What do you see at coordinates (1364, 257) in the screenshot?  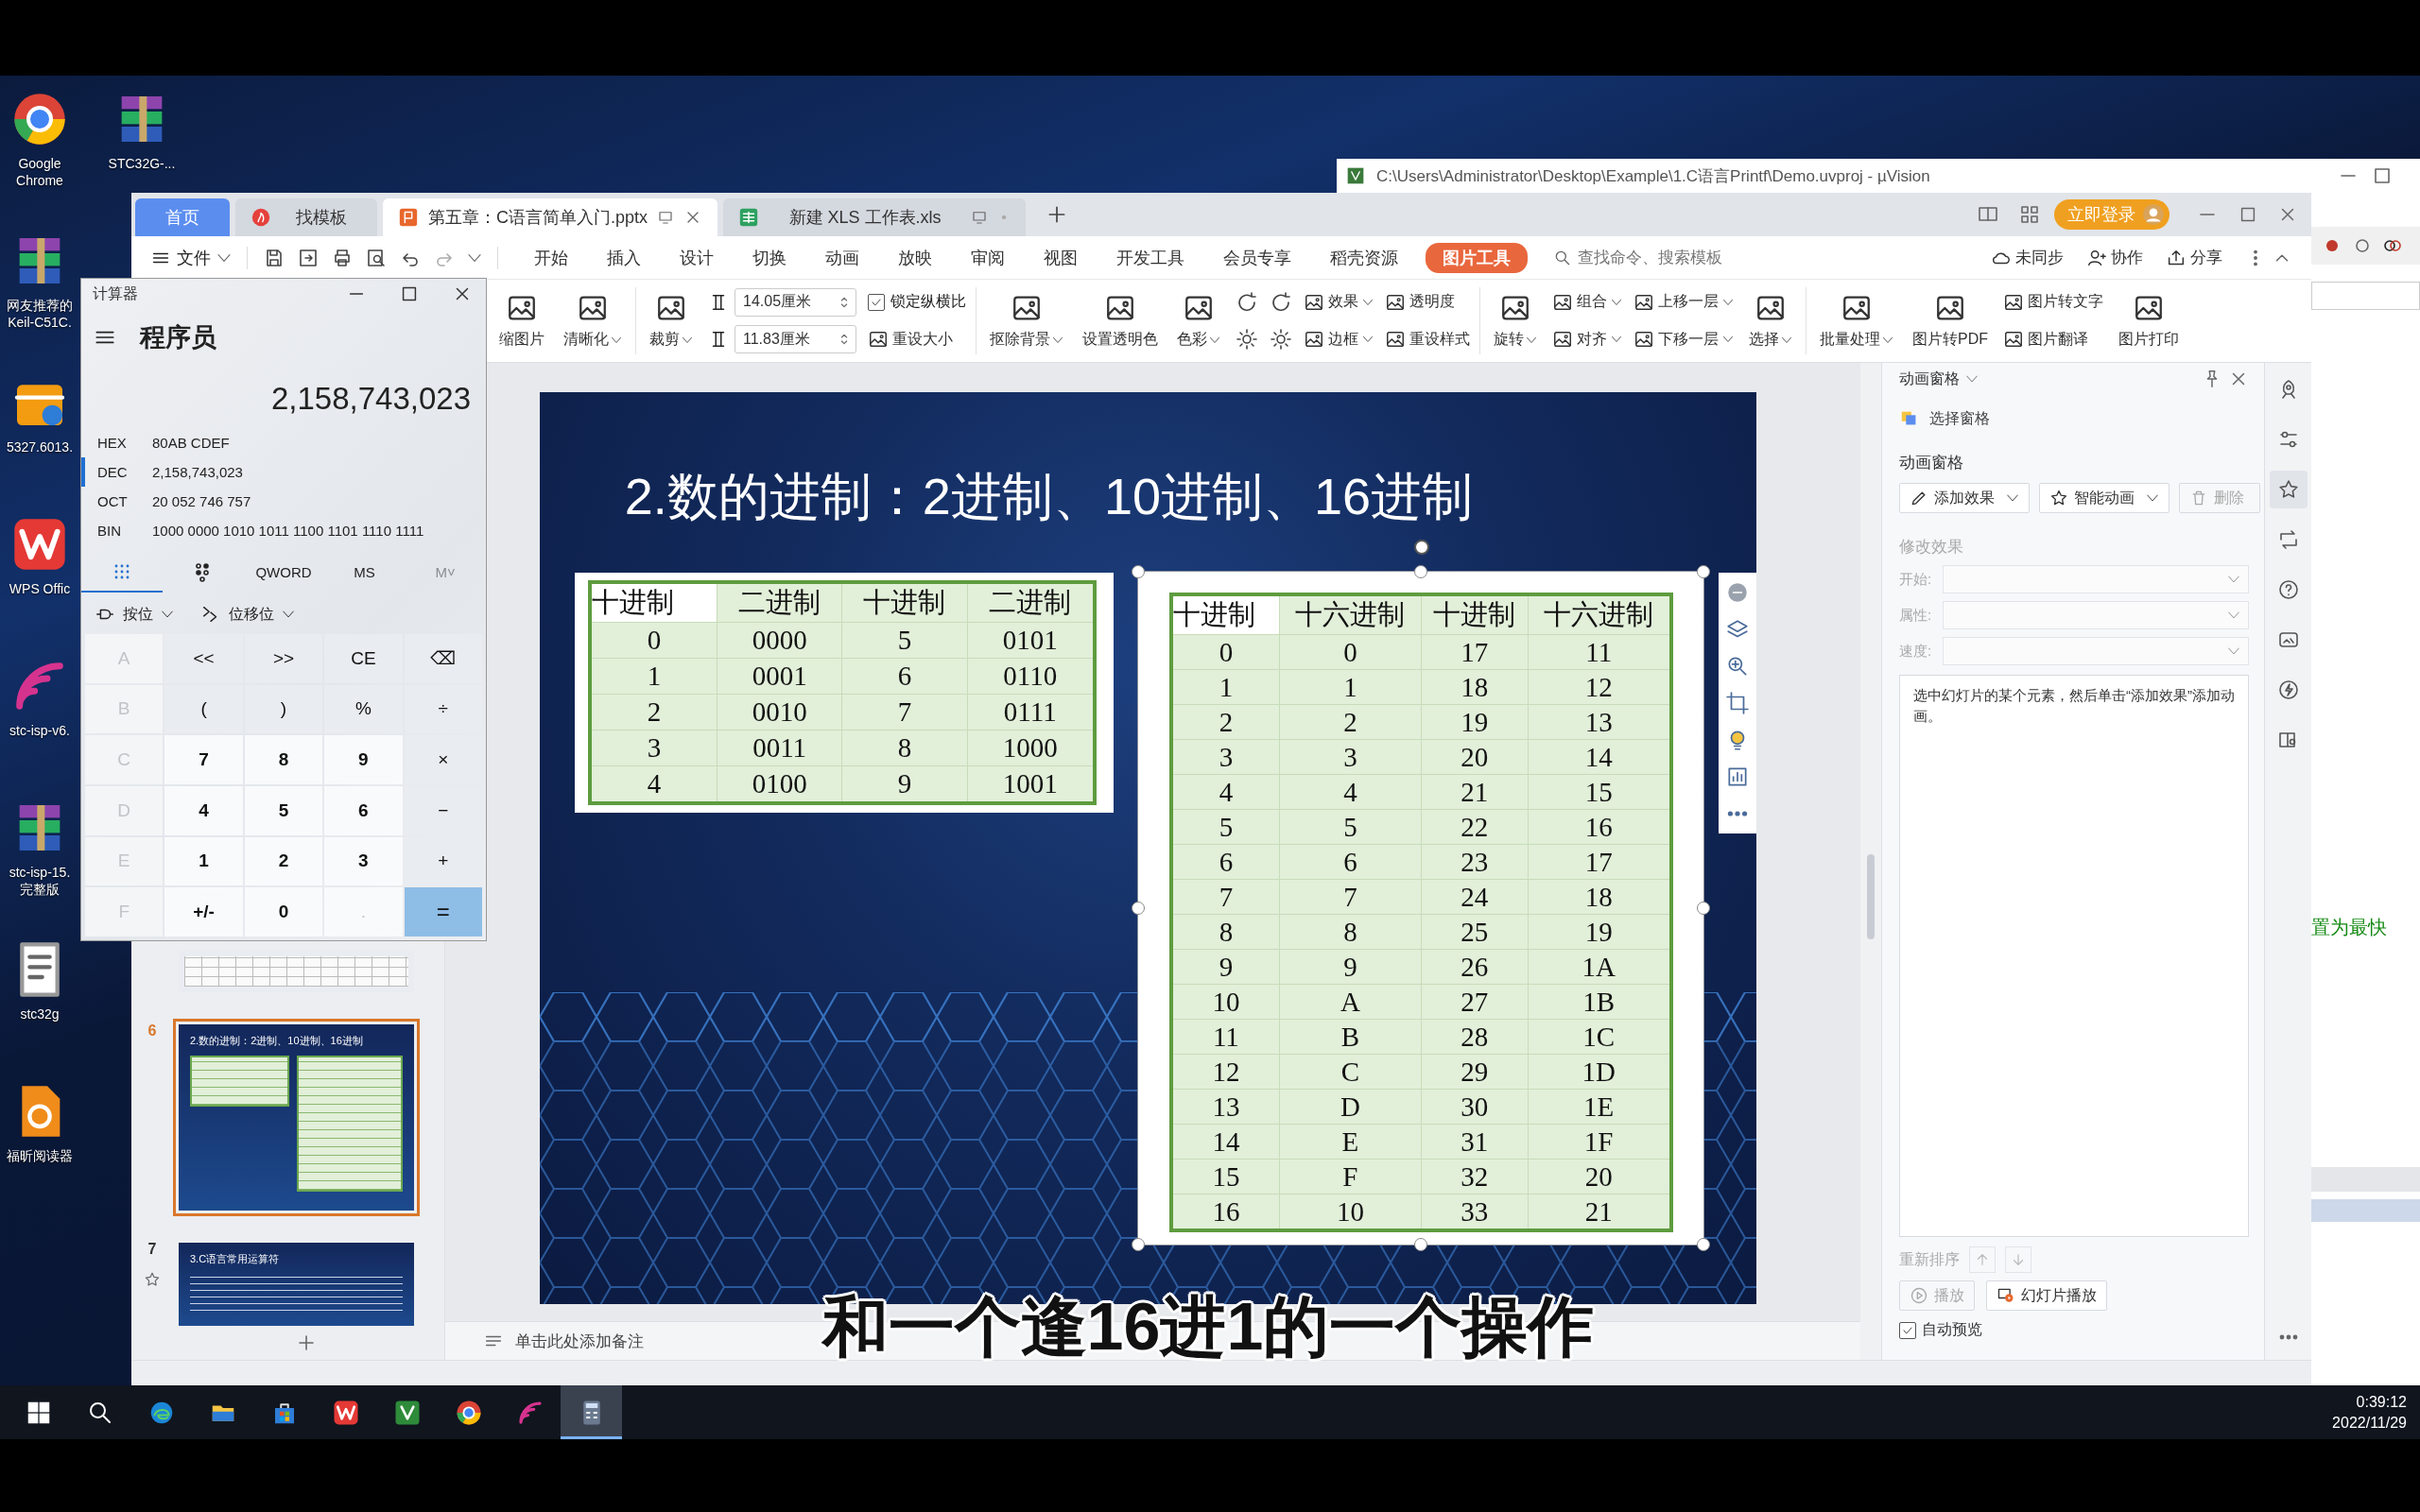 I see `ribbon-tab: 稻壳资源` at bounding box center [1364, 257].